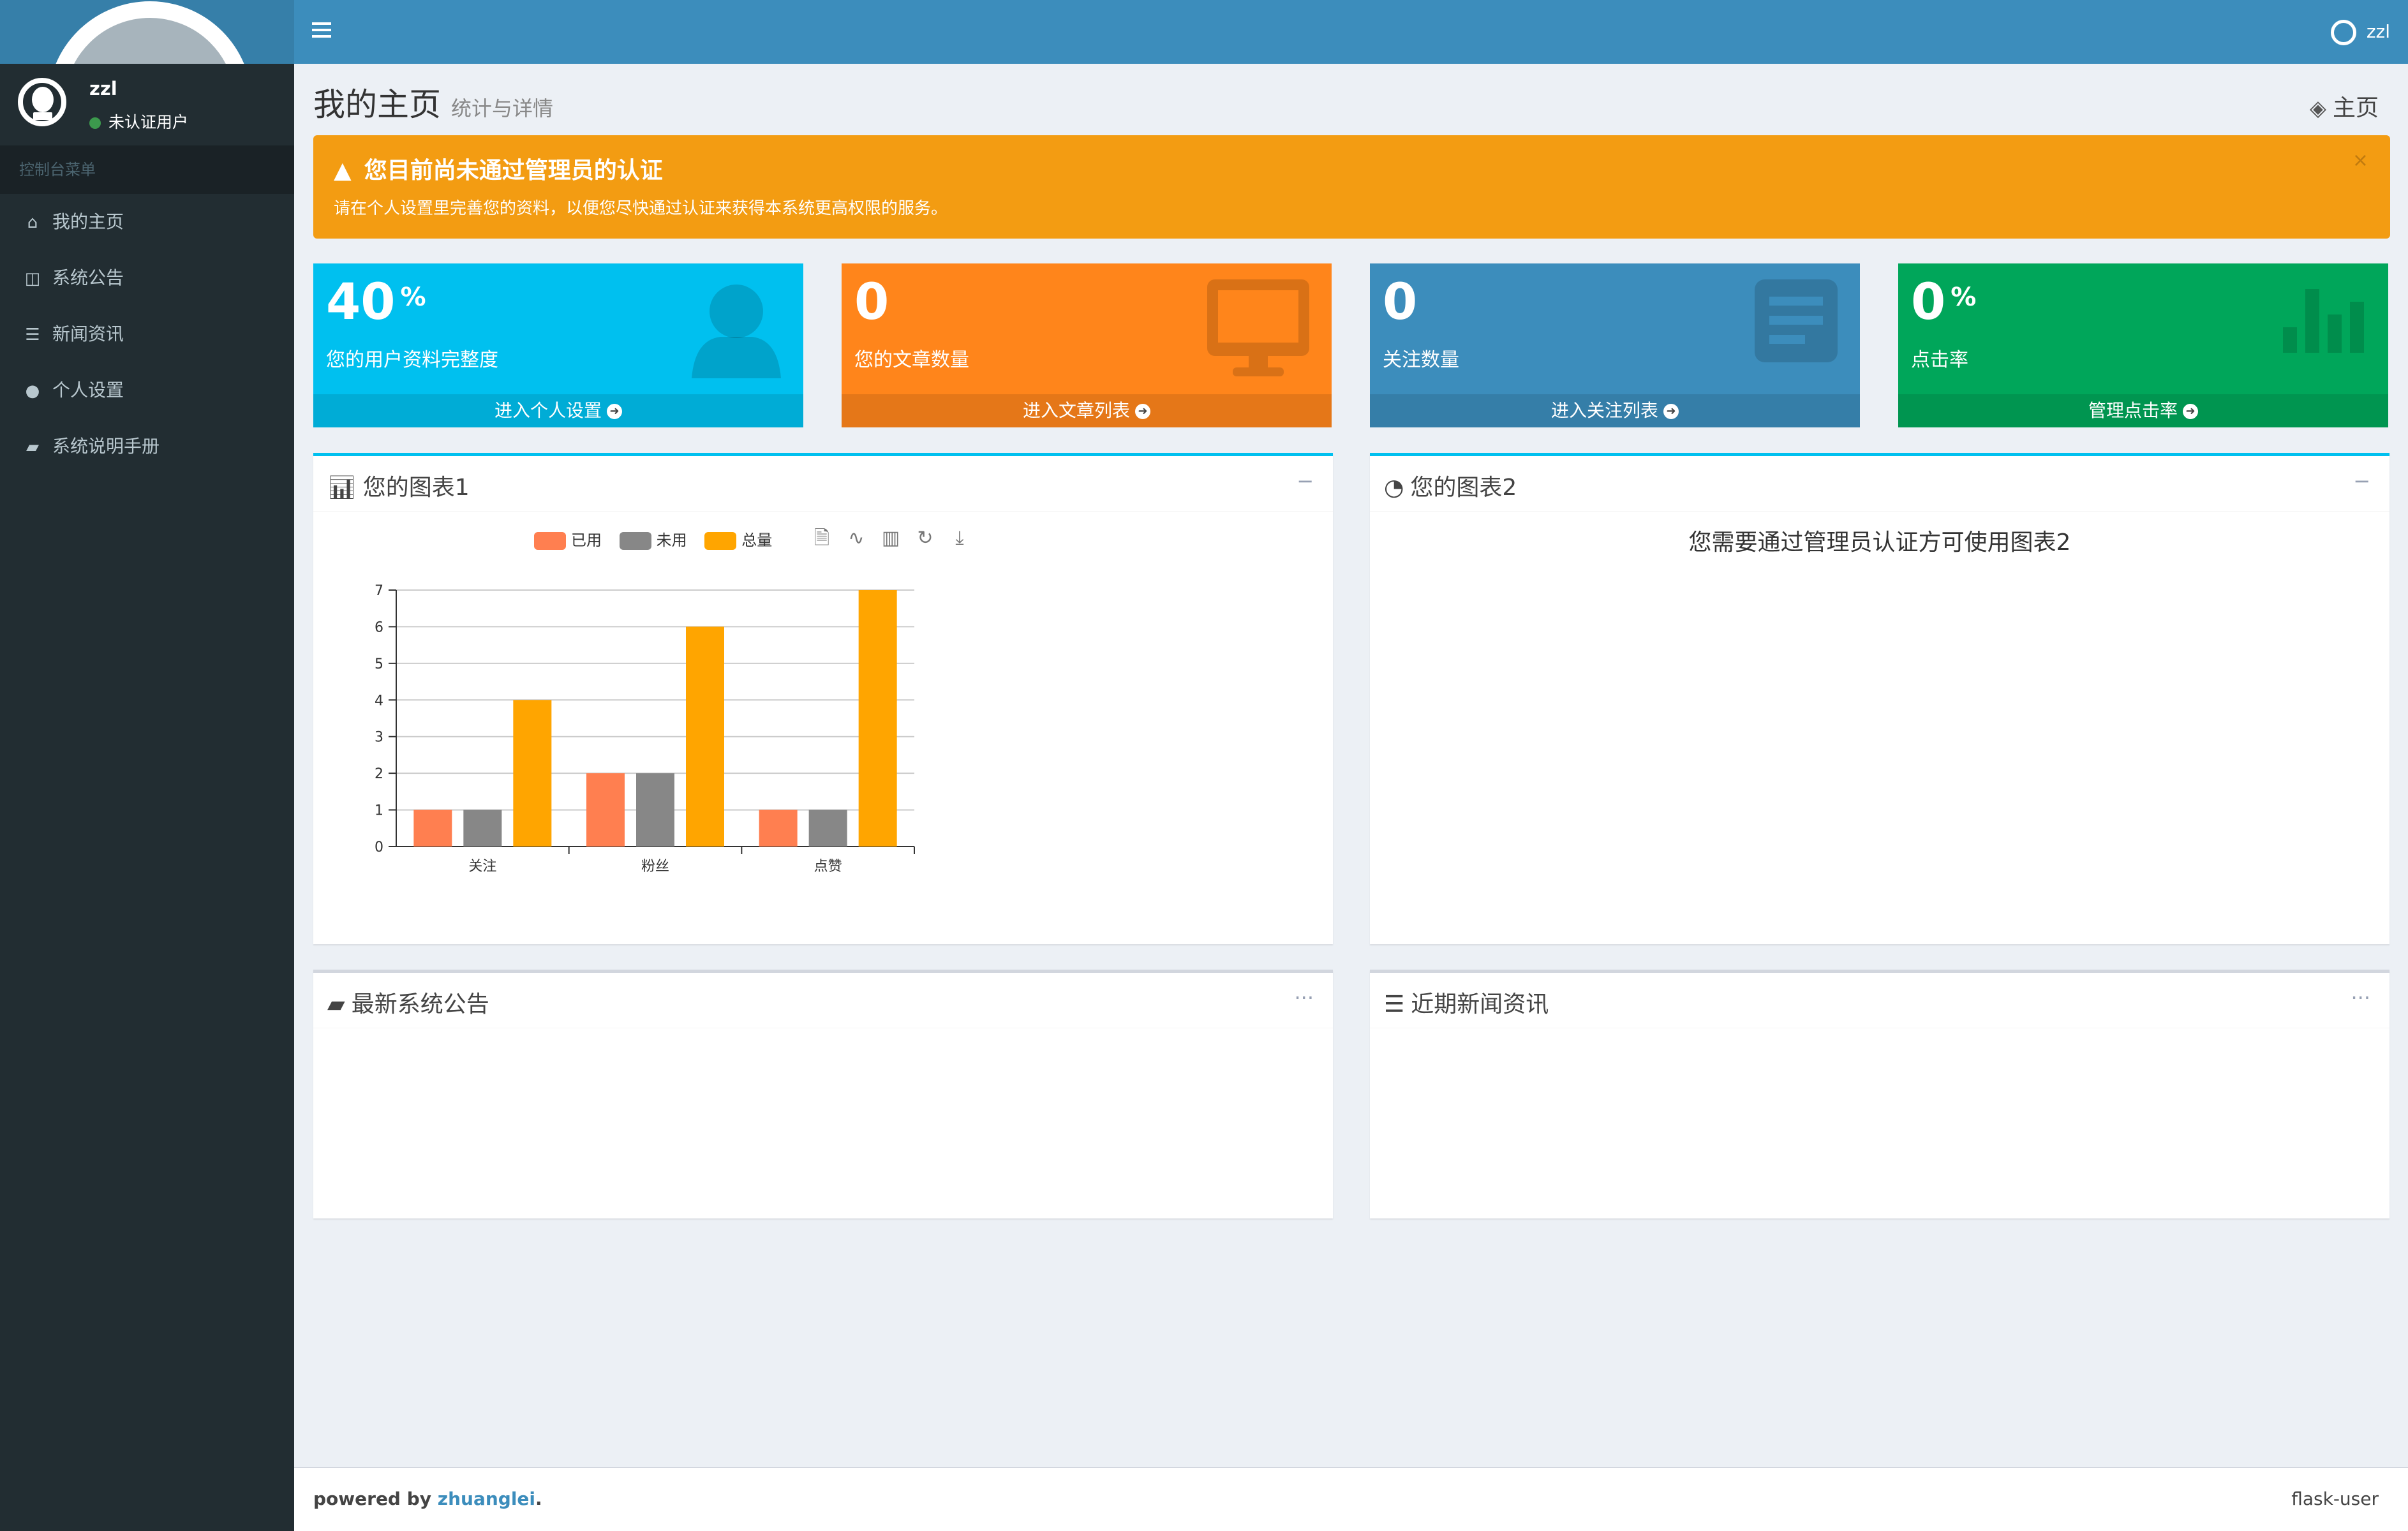 This screenshot has width=2408, height=1531. What do you see at coordinates (147, 446) in the screenshot?
I see `sidebar-item-manual: ▰ 系统说明手册` at bounding box center [147, 446].